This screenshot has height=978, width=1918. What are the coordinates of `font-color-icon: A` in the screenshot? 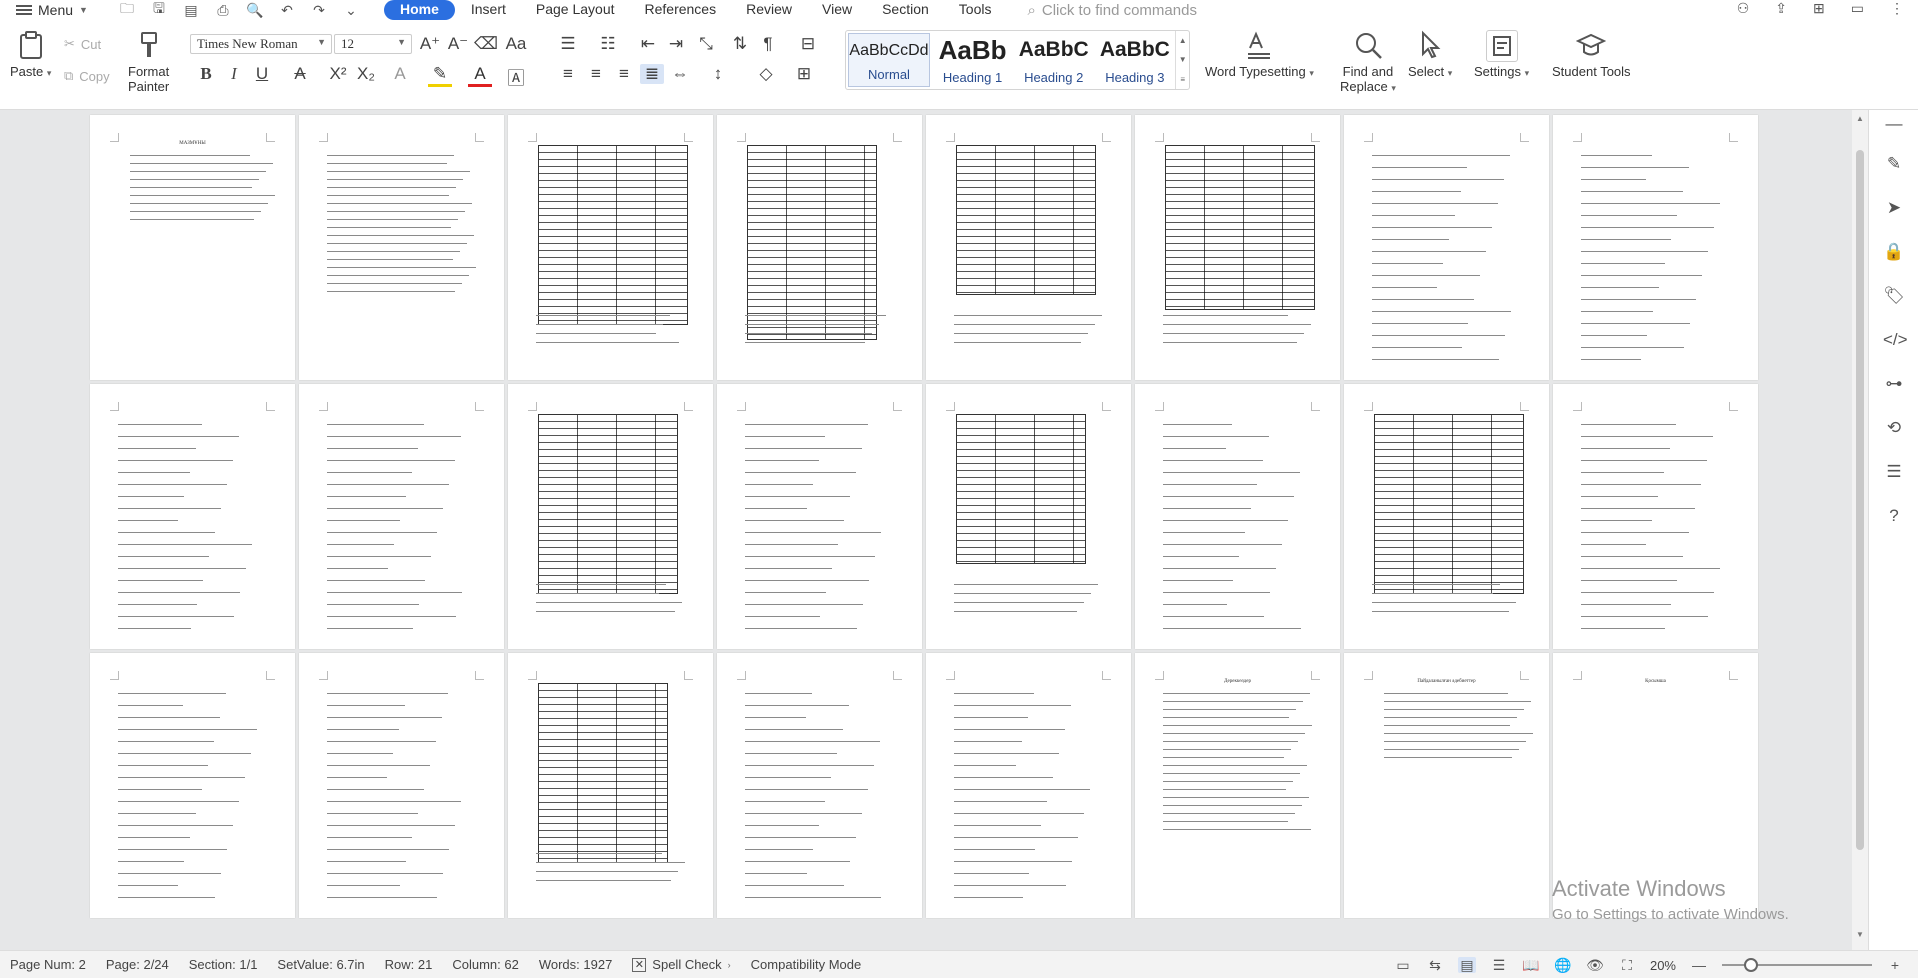 It's located at (480, 75).